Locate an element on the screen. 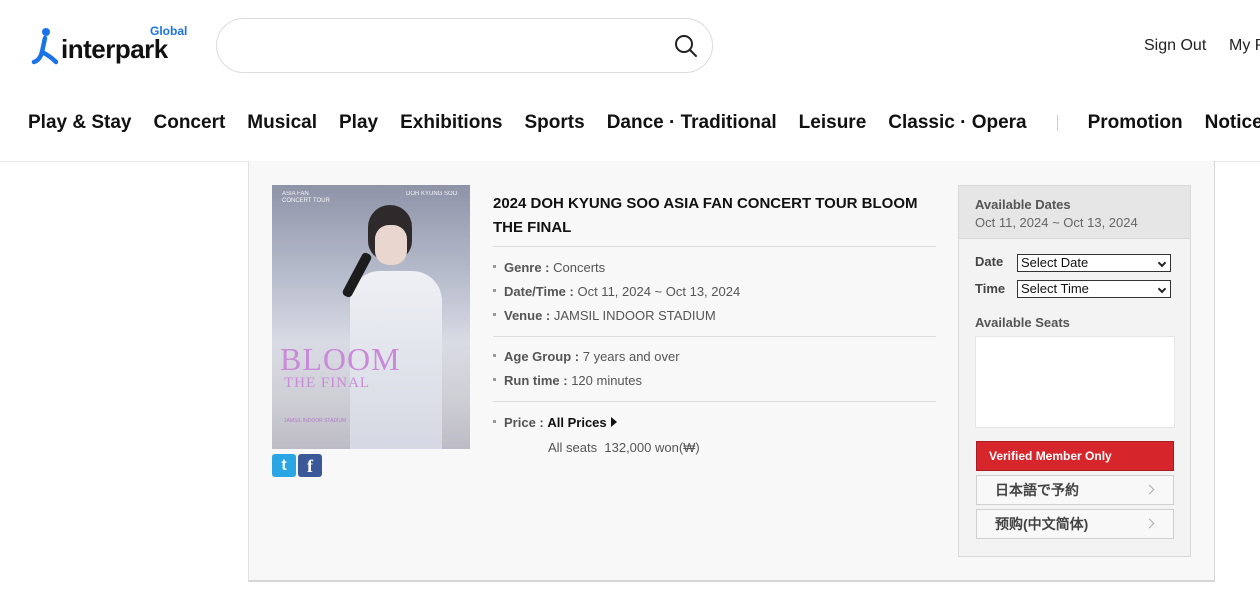  age-group-value: 7 years and over is located at coordinates (631, 356).